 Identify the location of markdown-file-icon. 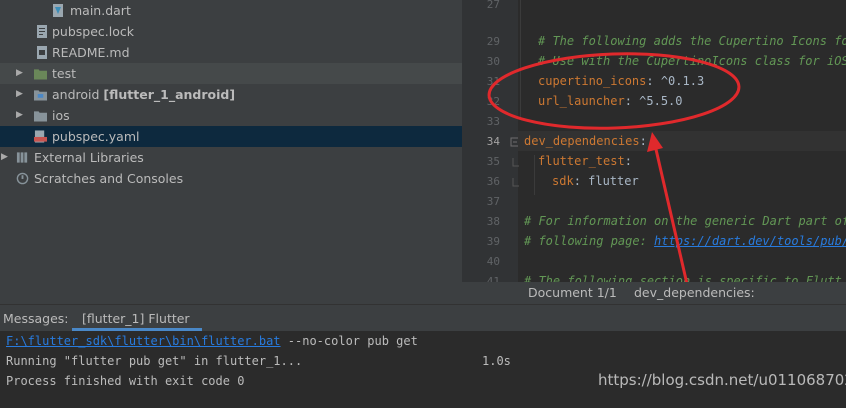
(42, 52).